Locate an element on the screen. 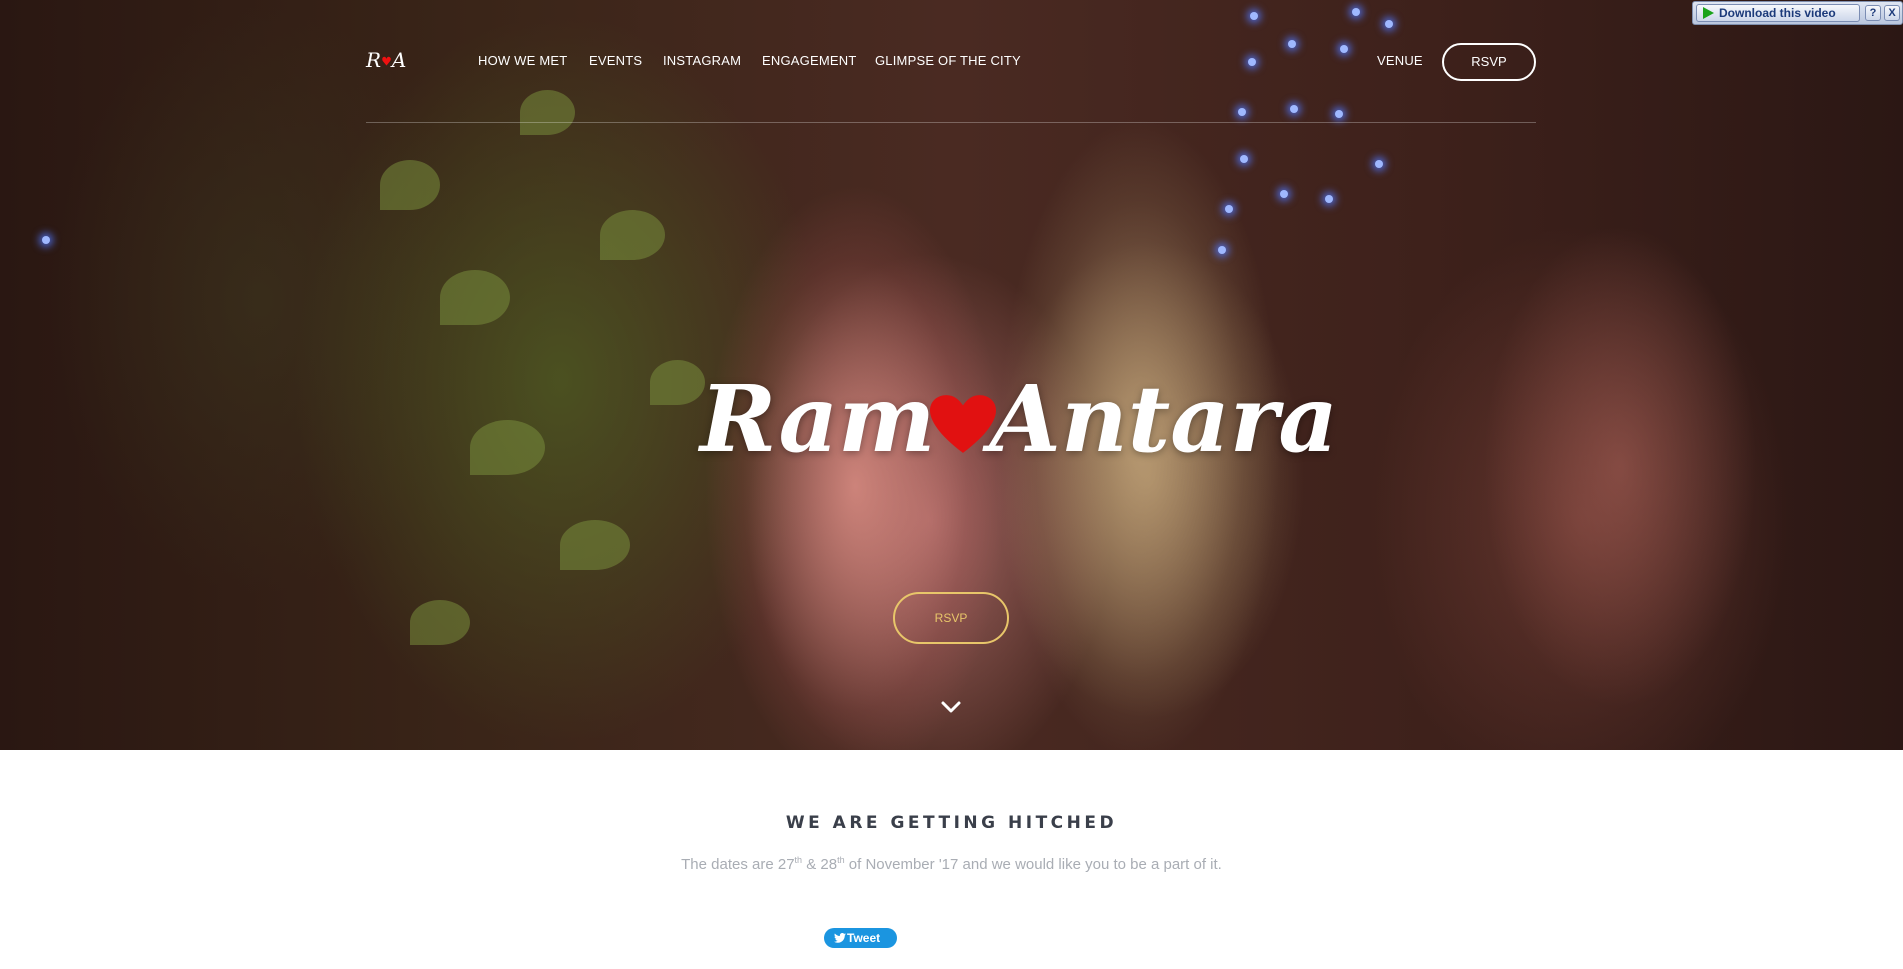 The image size is (1903, 969). logo-heart-icon: ♥ is located at coordinates (386, 61).